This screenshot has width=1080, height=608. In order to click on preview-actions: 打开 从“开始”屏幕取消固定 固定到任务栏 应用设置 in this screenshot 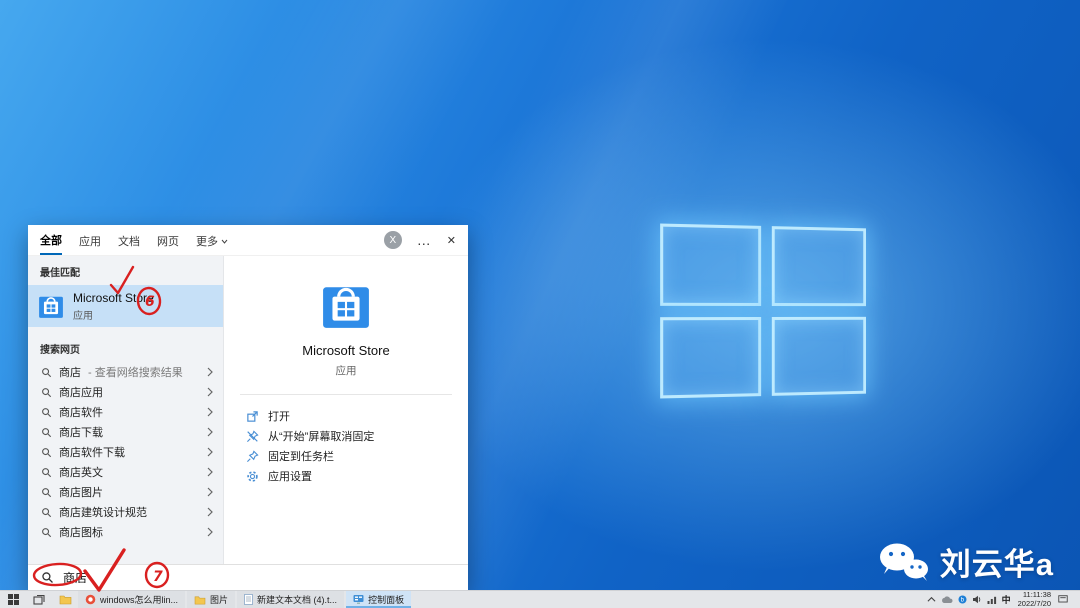, I will do `click(346, 446)`.